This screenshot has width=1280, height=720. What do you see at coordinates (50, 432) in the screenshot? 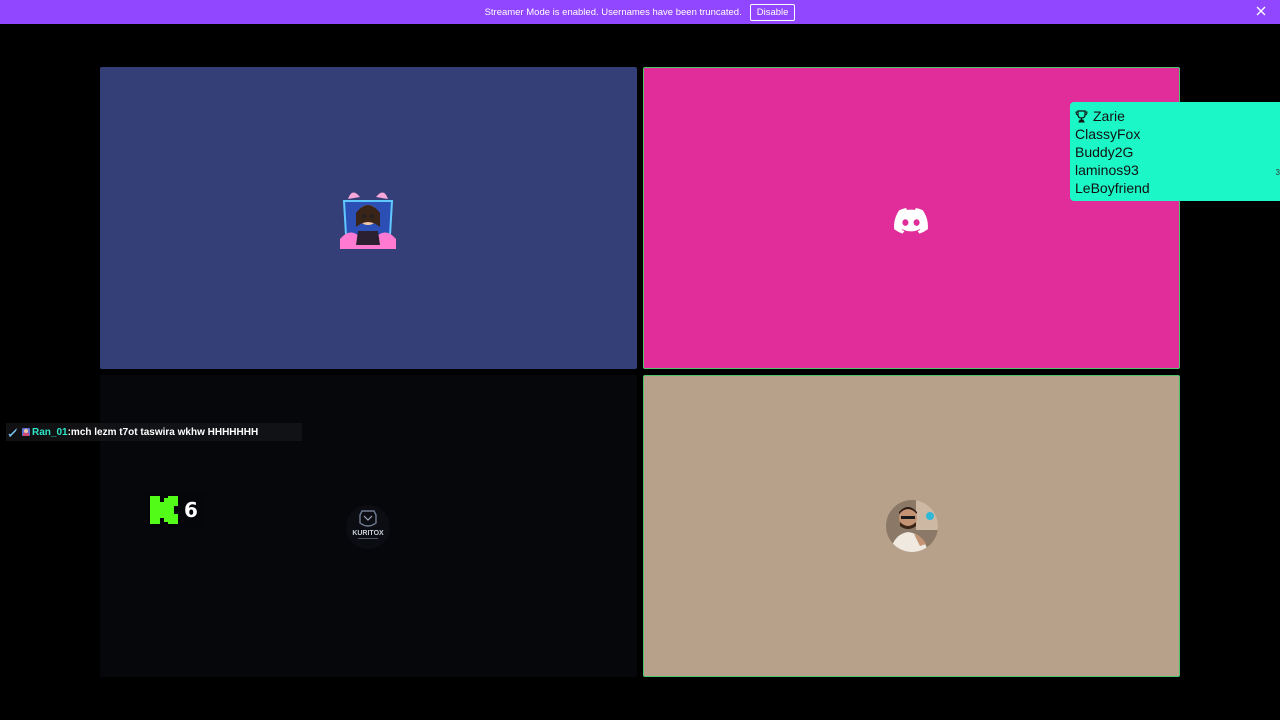
I see `chat-username: Ran_01` at bounding box center [50, 432].